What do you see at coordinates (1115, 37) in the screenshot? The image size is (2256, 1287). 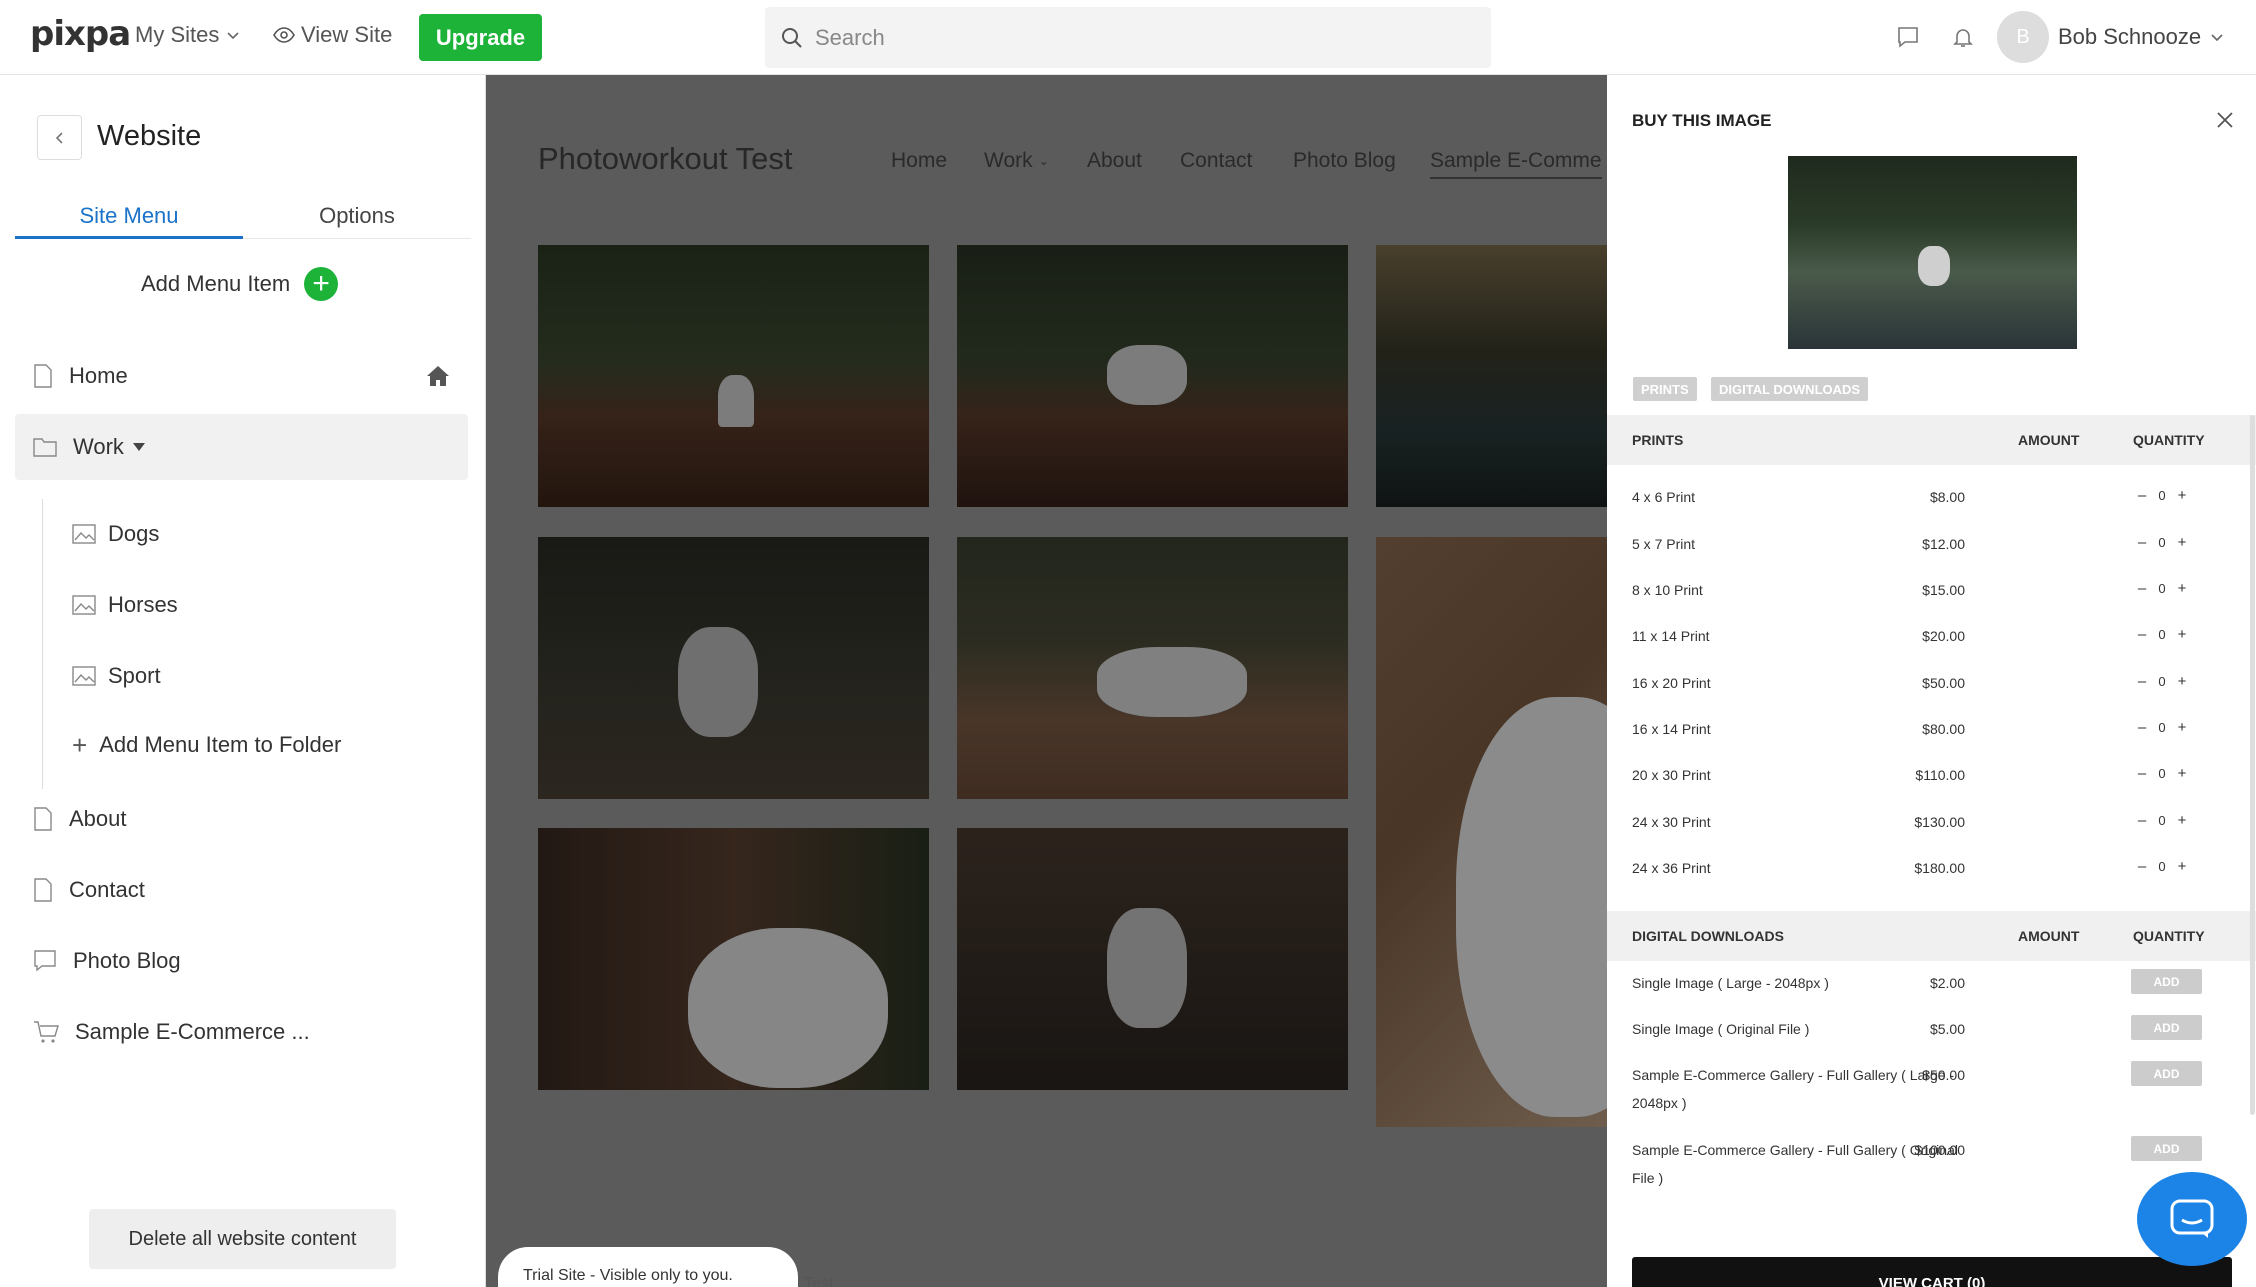 I see `search-input` at bounding box center [1115, 37].